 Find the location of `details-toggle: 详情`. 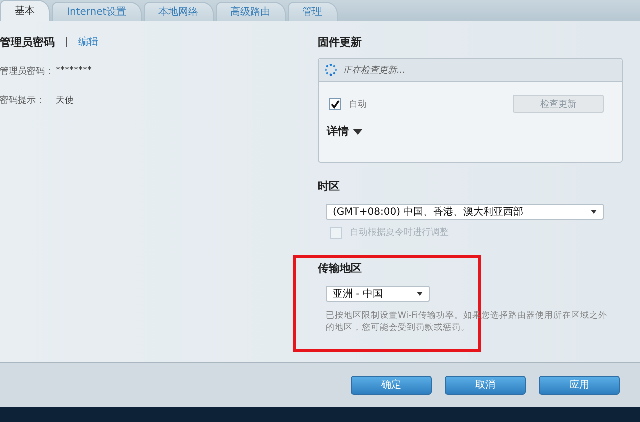

details-toggle: 详情 is located at coordinates (345, 131).